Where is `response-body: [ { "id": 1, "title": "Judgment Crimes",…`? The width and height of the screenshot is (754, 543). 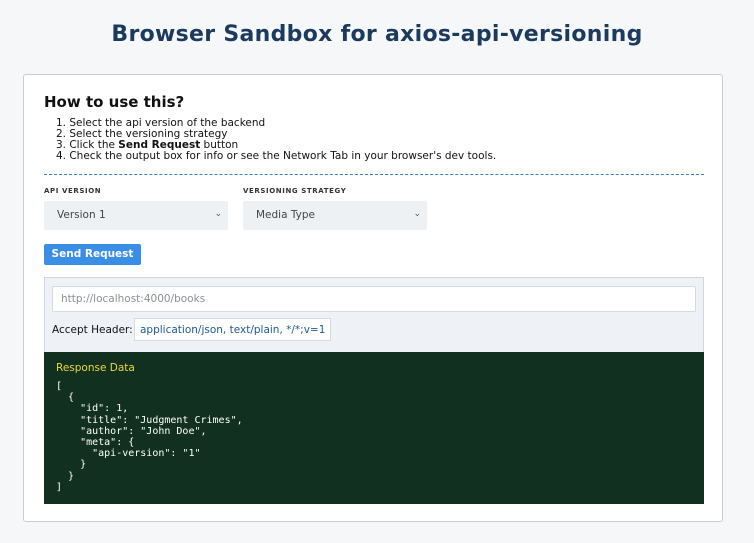 response-body: [ { "id": 1, "title": "Judgment Crimes",… is located at coordinates (149, 437).